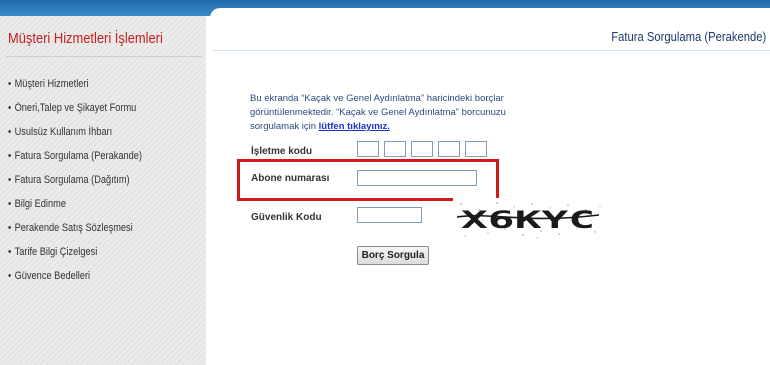 The image size is (770, 365). What do you see at coordinates (52, 276) in the screenshot?
I see `sidebar-item-label: Güvence Bedelleri` at bounding box center [52, 276].